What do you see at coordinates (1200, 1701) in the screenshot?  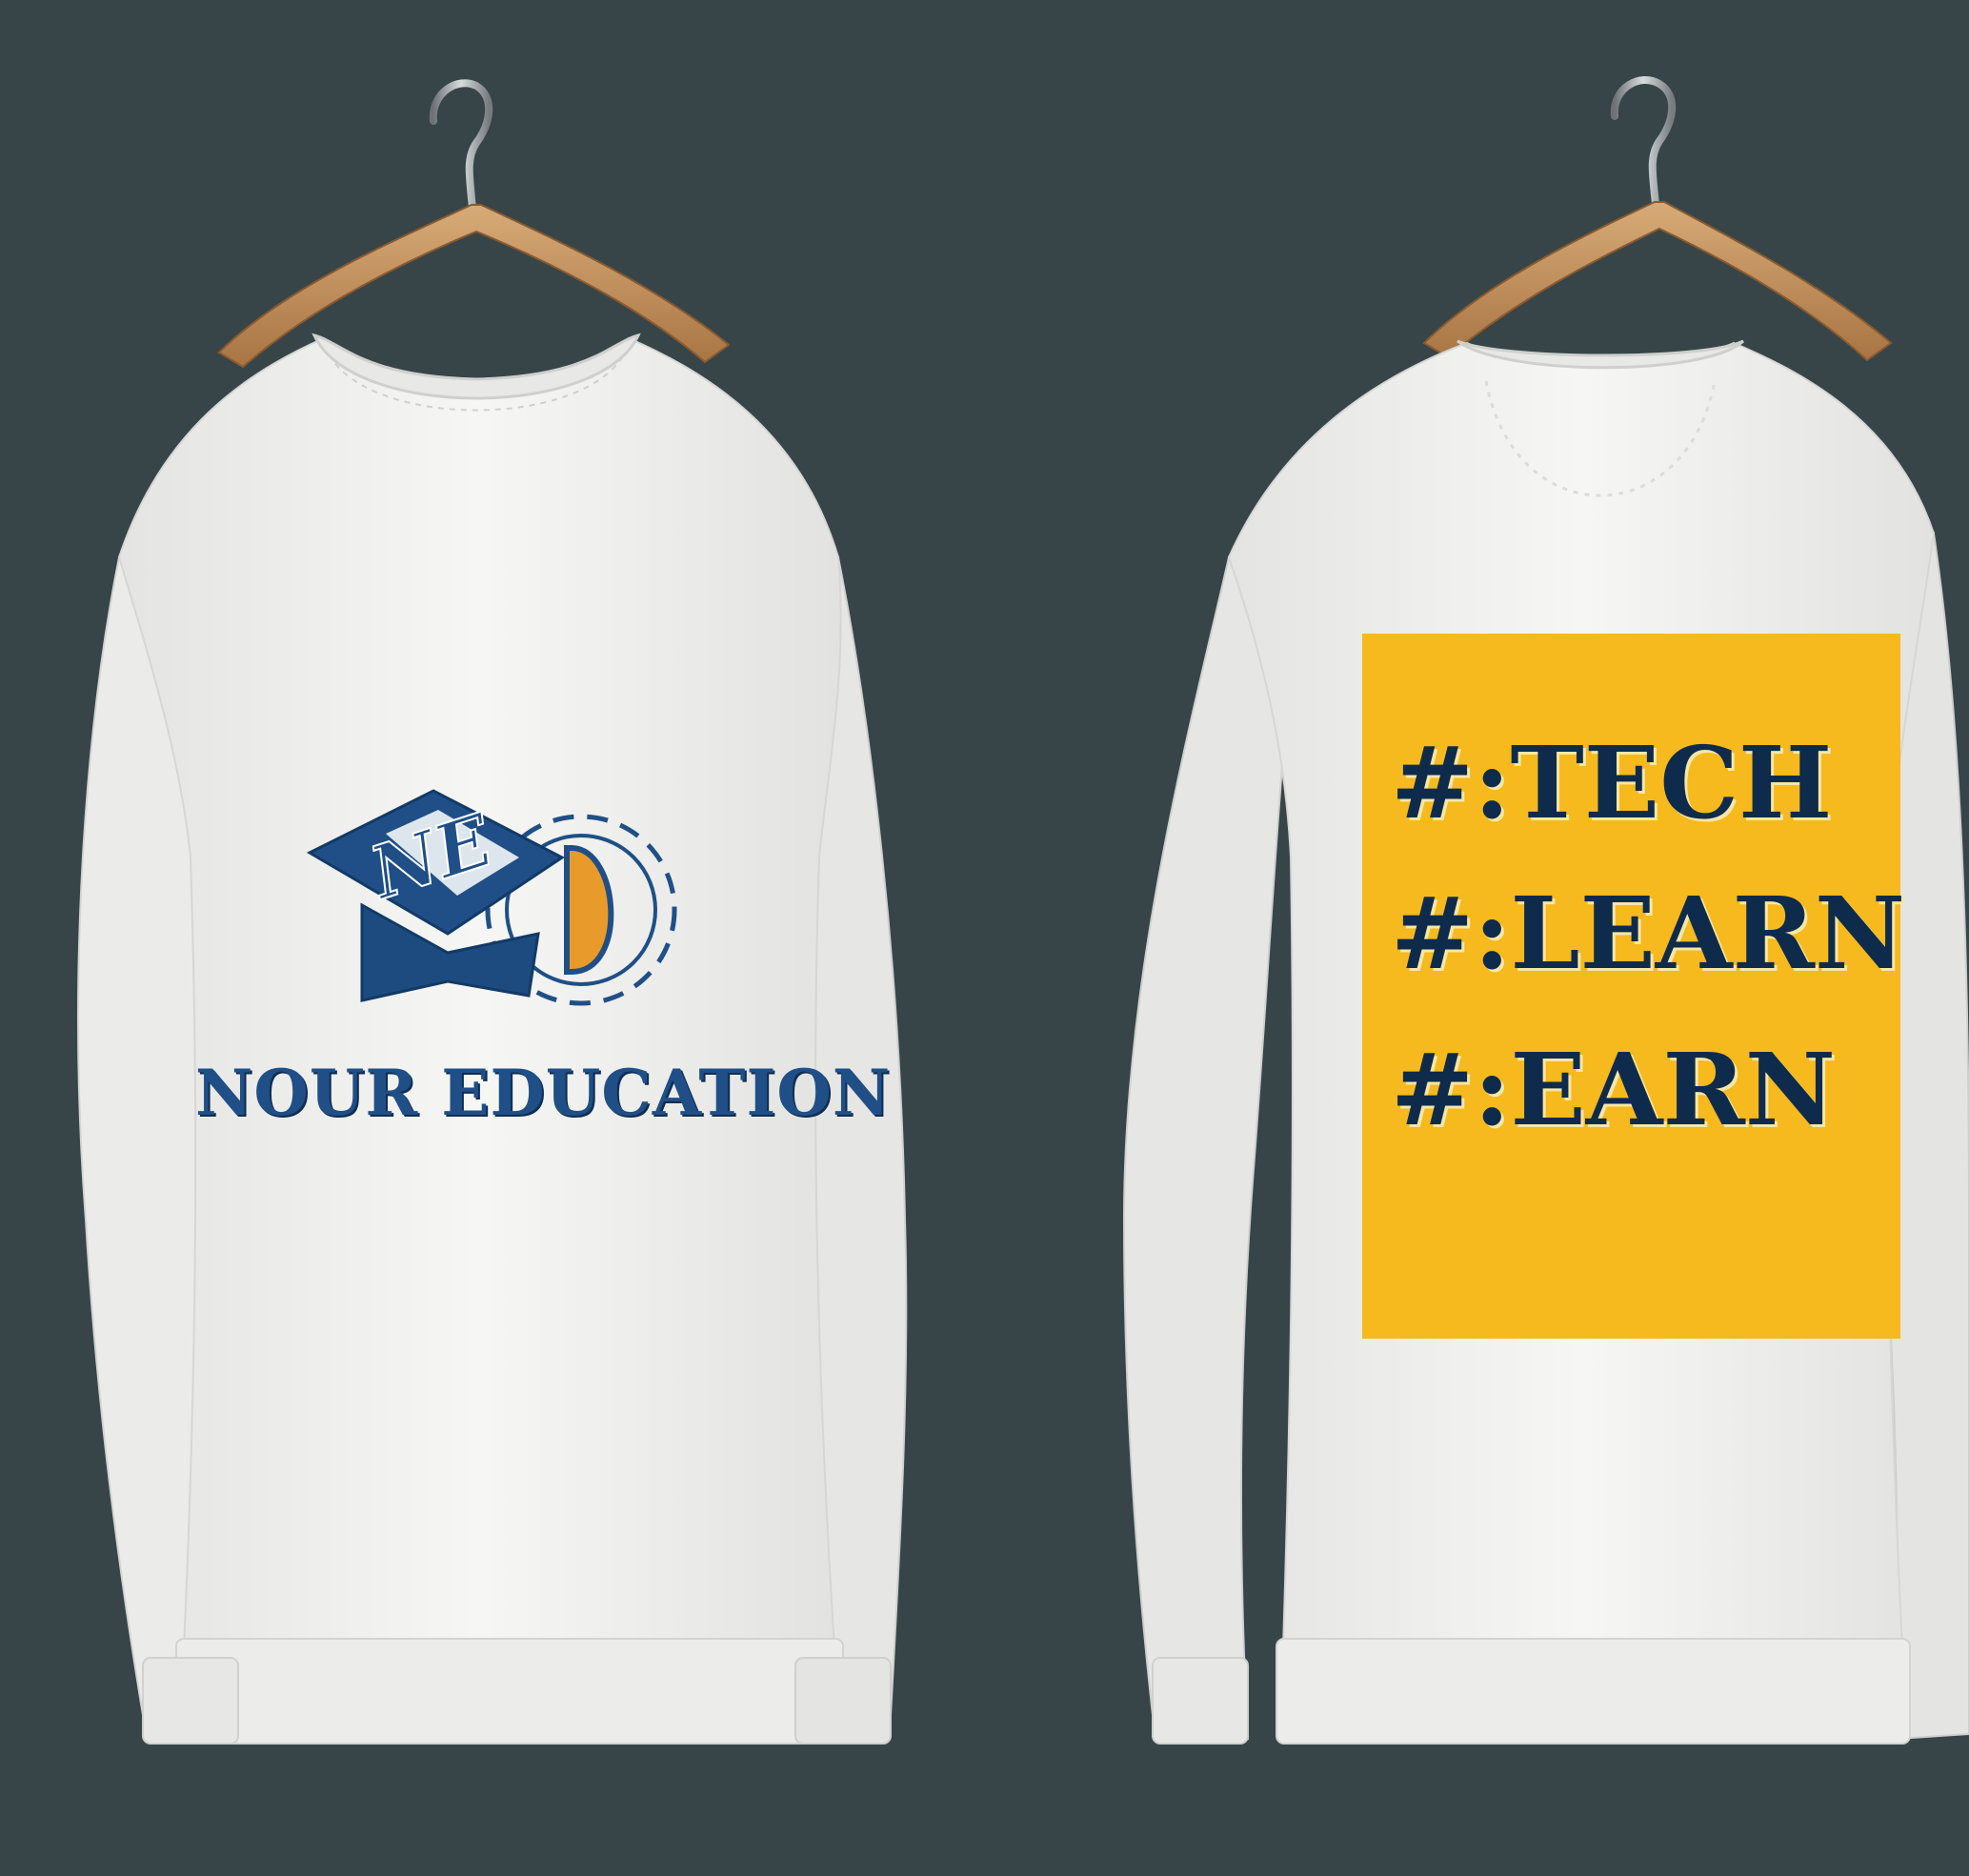 I see `back-left-cuff` at bounding box center [1200, 1701].